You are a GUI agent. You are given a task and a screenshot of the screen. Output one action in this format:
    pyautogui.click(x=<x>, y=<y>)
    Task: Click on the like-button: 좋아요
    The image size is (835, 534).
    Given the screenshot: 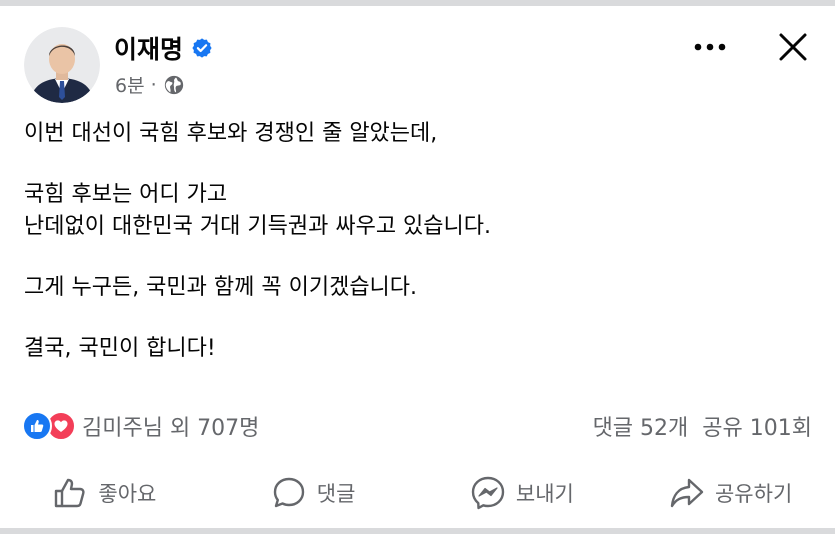 What is the action you would take?
    pyautogui.click(x=104, y=493)
    